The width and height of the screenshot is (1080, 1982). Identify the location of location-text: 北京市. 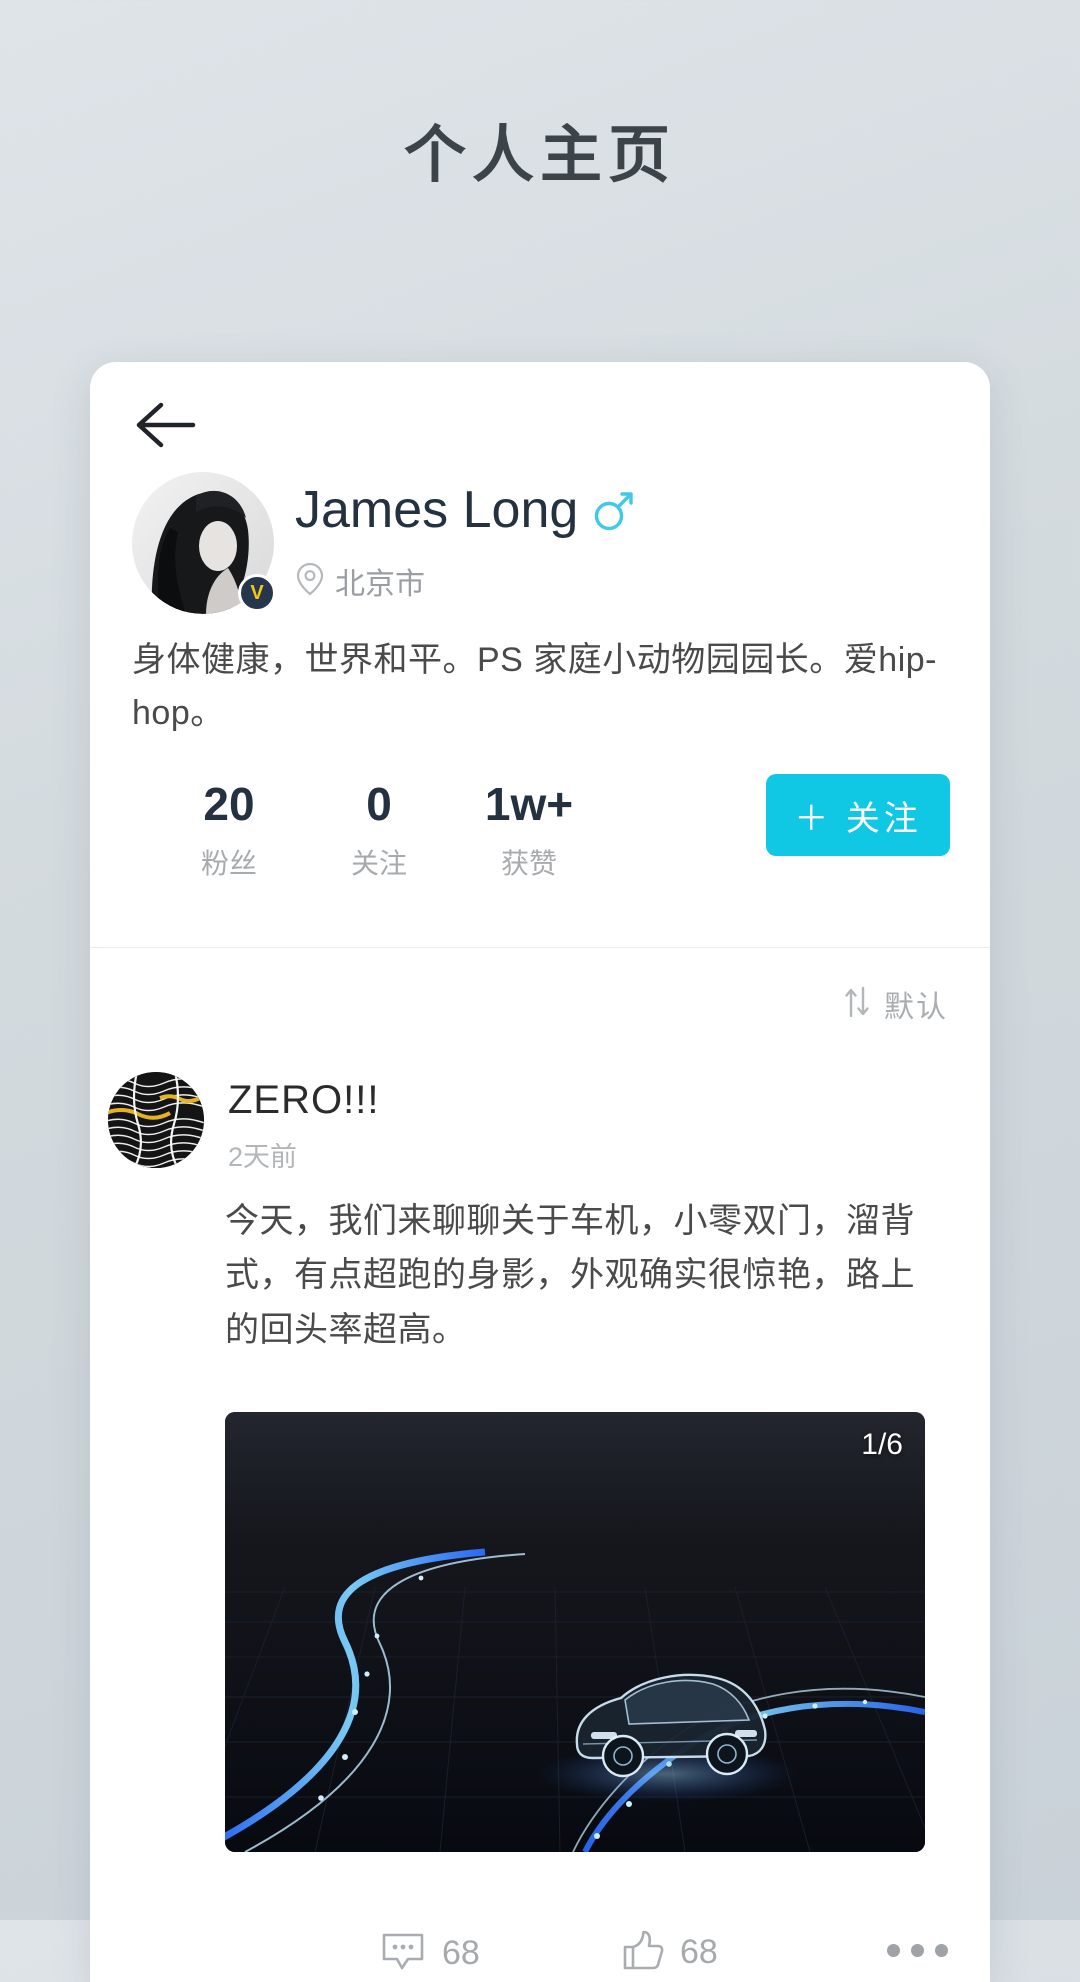
(380, 585).